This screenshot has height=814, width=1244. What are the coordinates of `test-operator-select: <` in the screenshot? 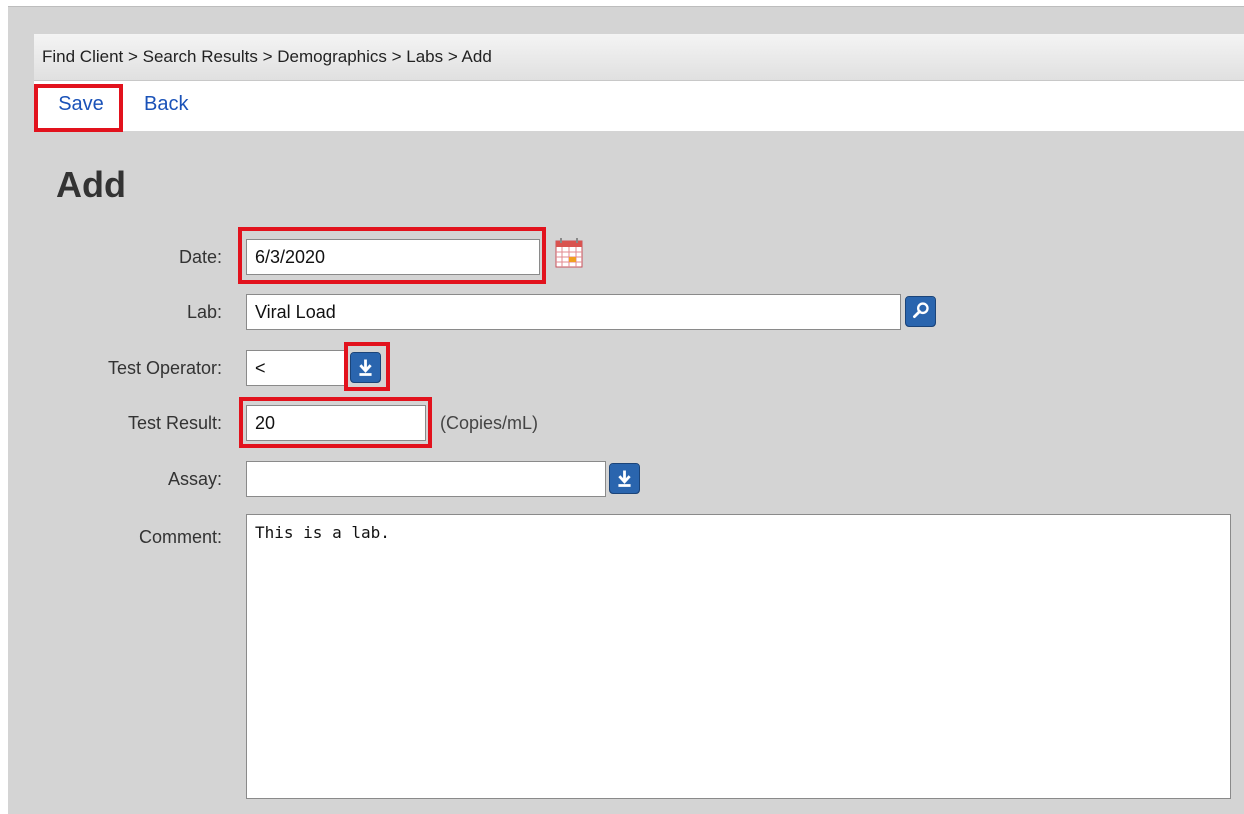 It's located at (296, 368).